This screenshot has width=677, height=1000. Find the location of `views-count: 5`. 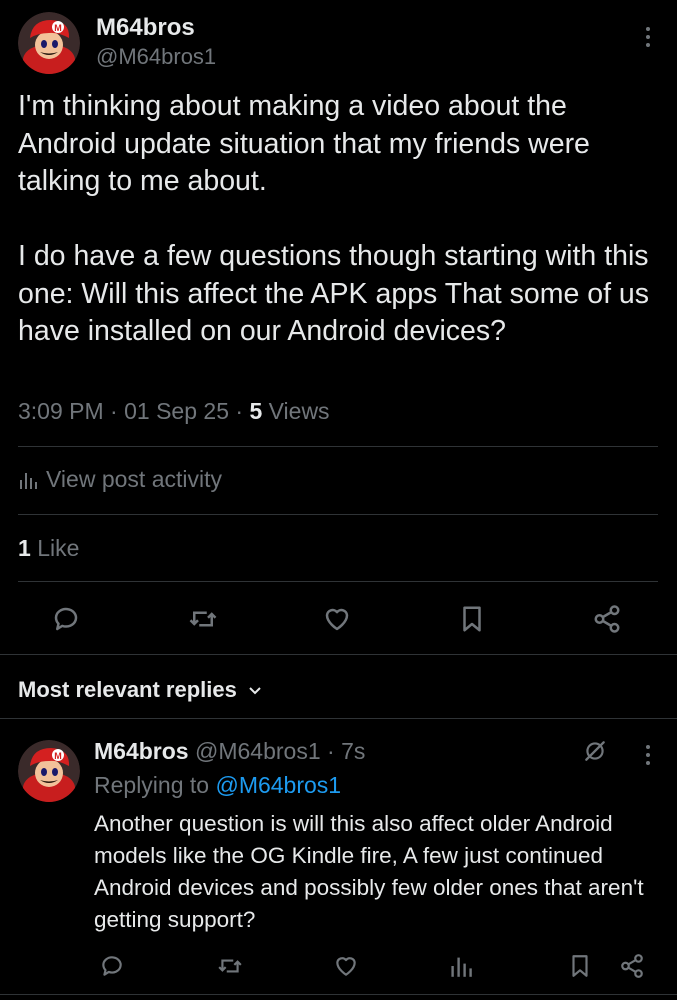

views-count: 5 is located at coordinates (256, 411).